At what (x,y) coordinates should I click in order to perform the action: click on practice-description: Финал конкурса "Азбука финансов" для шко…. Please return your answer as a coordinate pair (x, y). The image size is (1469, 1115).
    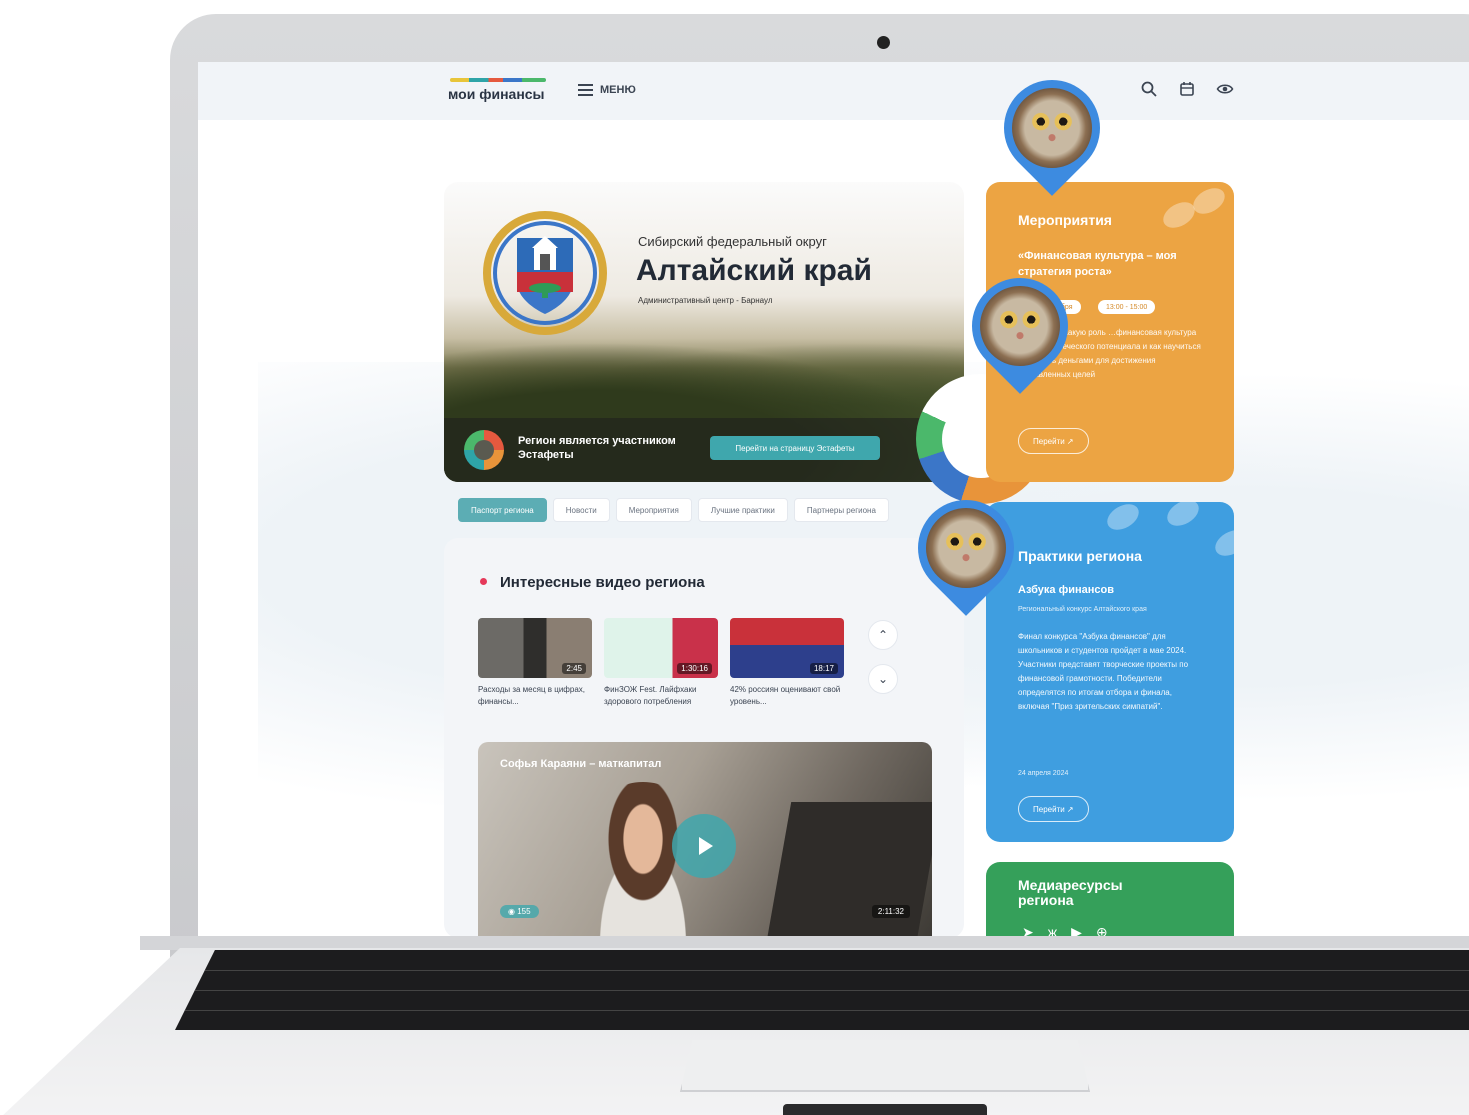
    Looking at the image, I should click on (1103, 671).